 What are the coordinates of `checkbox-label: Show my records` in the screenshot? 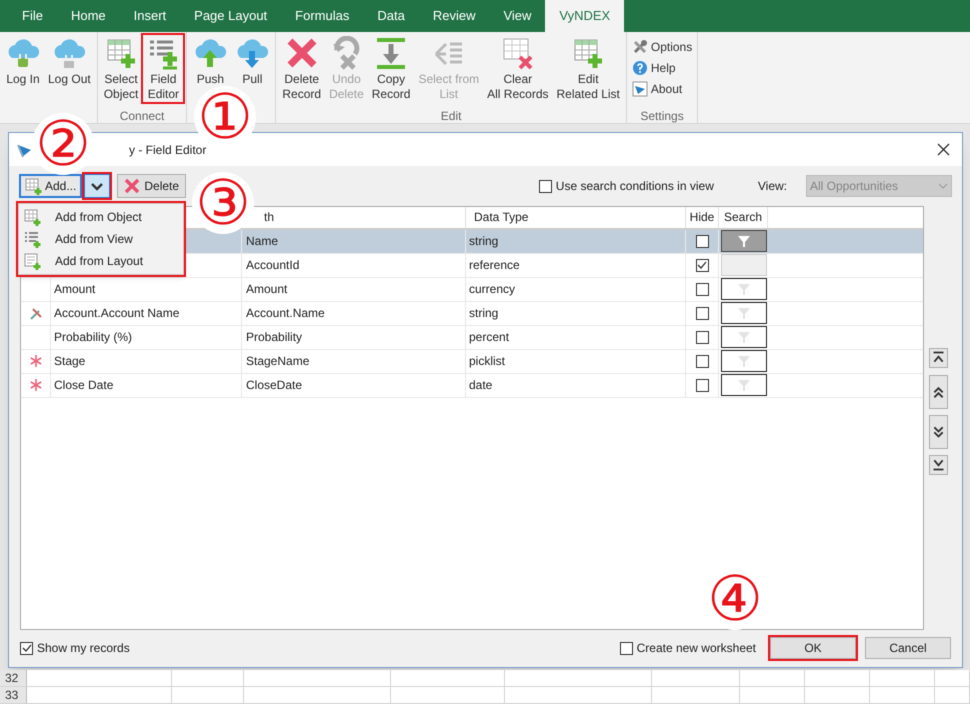 It's located at (83, 649).